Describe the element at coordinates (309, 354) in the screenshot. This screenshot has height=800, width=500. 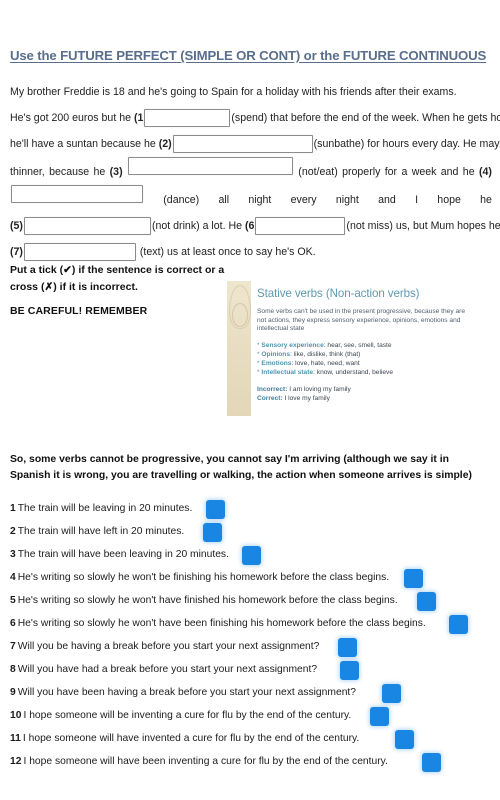
I see `list-item: * Opinions: like, dislike, think (that)` at that location.